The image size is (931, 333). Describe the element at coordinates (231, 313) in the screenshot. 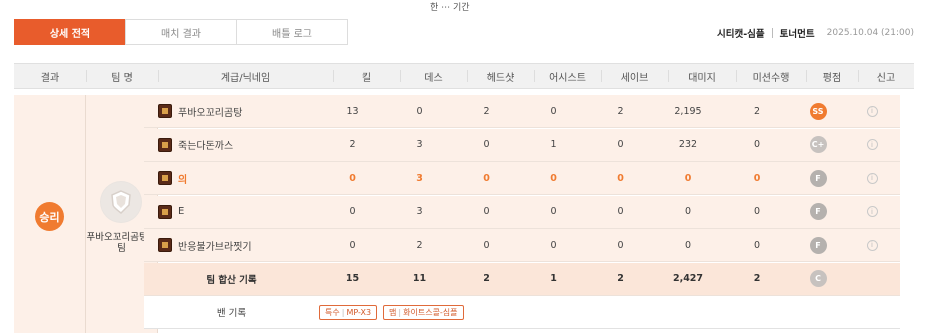

I see `ban-record-label: 밴 기록` at that location.